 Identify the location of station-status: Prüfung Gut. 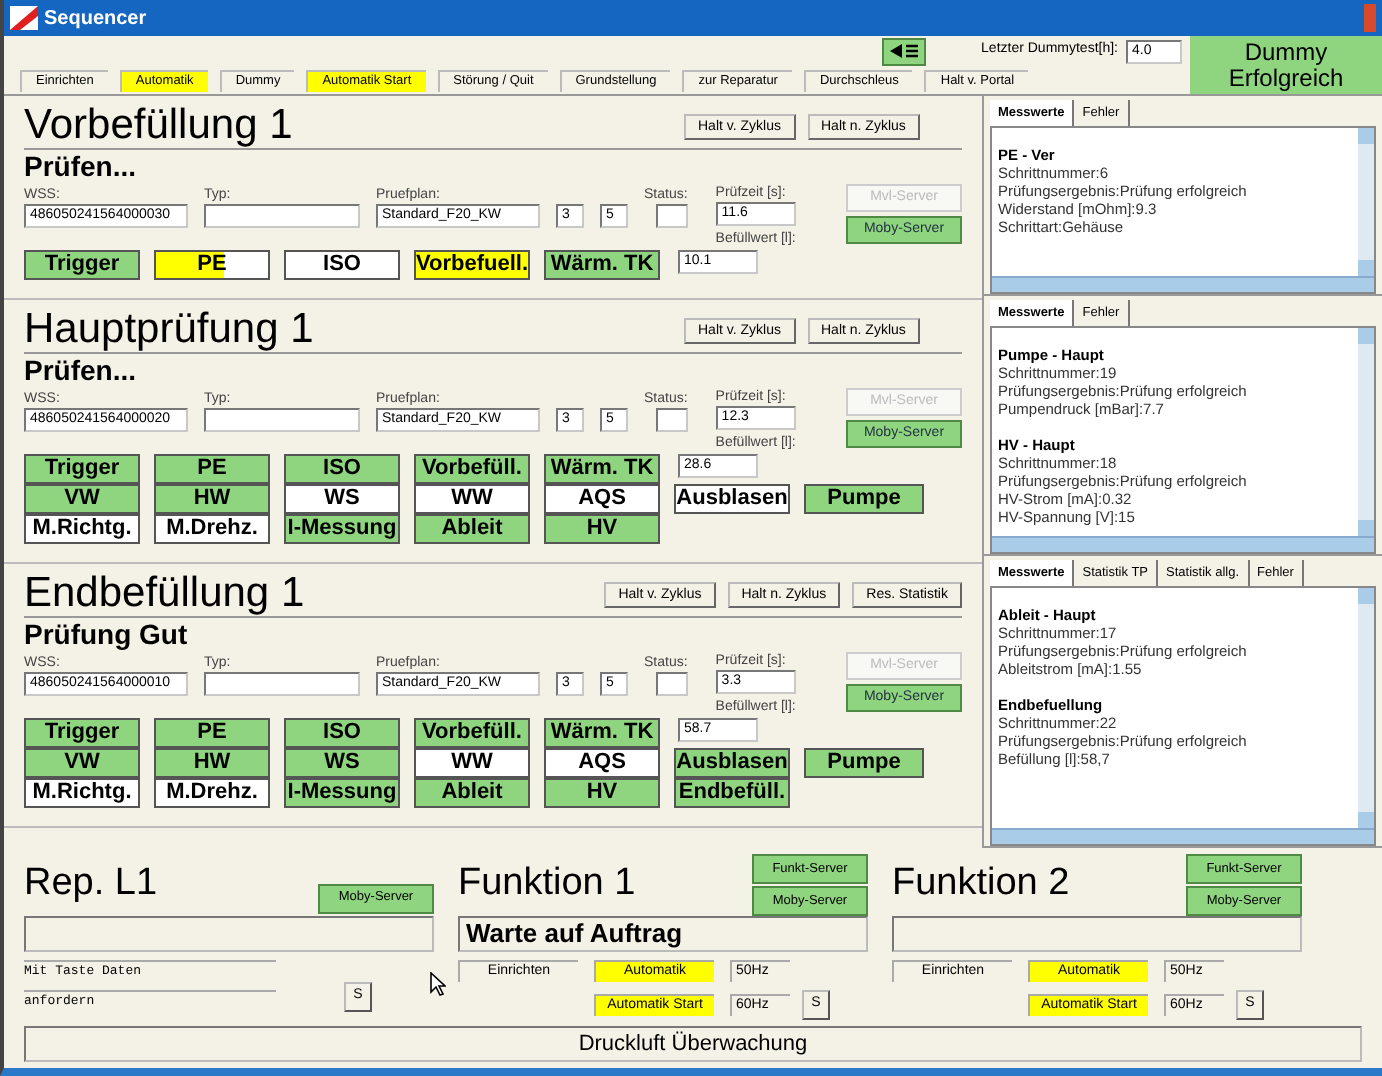
(107, 634).